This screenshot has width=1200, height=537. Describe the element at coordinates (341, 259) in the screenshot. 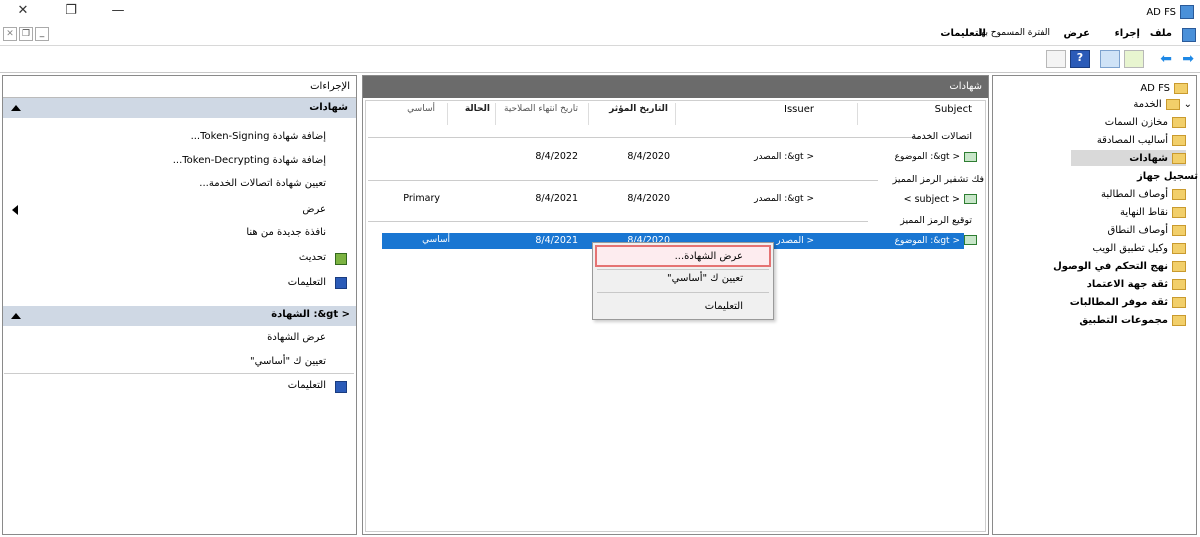

I see `refresh-icon` at that location.